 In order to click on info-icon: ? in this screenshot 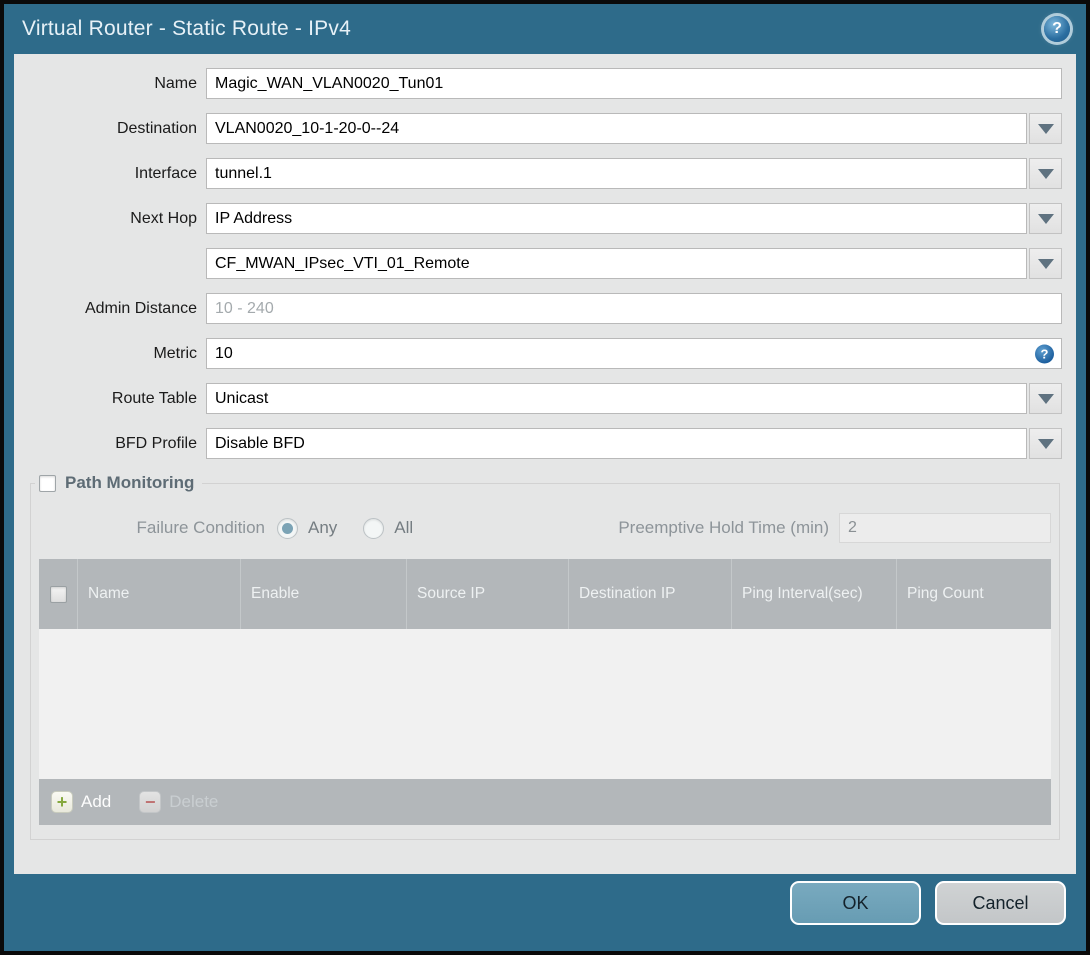, I will do `click(1044, 353)`.